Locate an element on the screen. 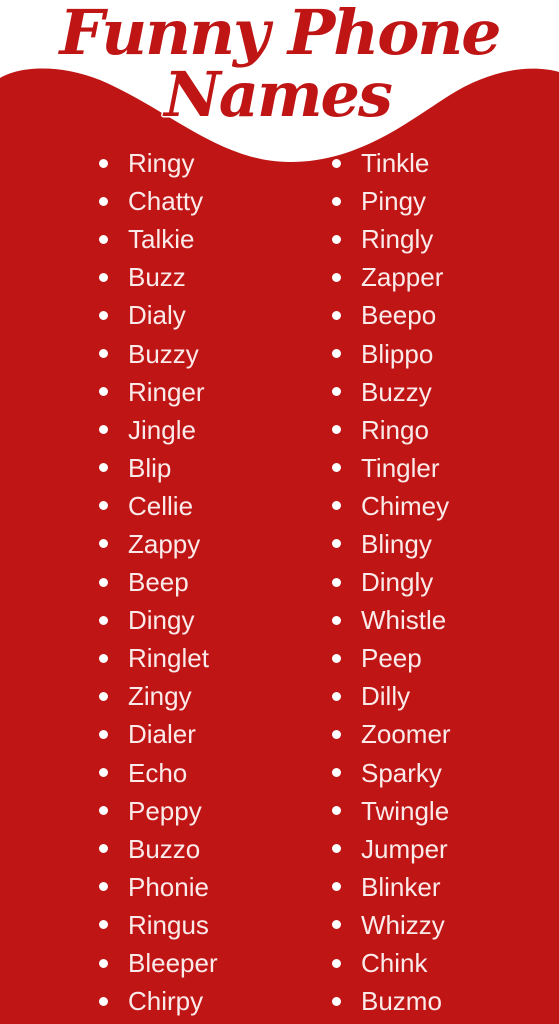 This screenshot has height=1024, width=559. name-text: Dialy is located at coordinates (157, 315).